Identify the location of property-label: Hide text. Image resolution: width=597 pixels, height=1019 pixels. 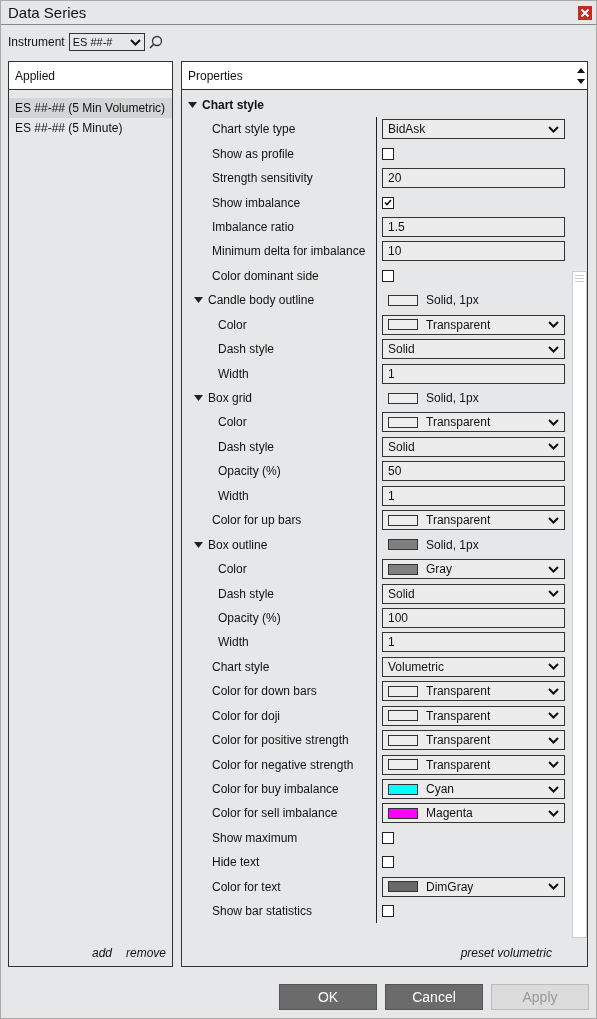
(236, 862).